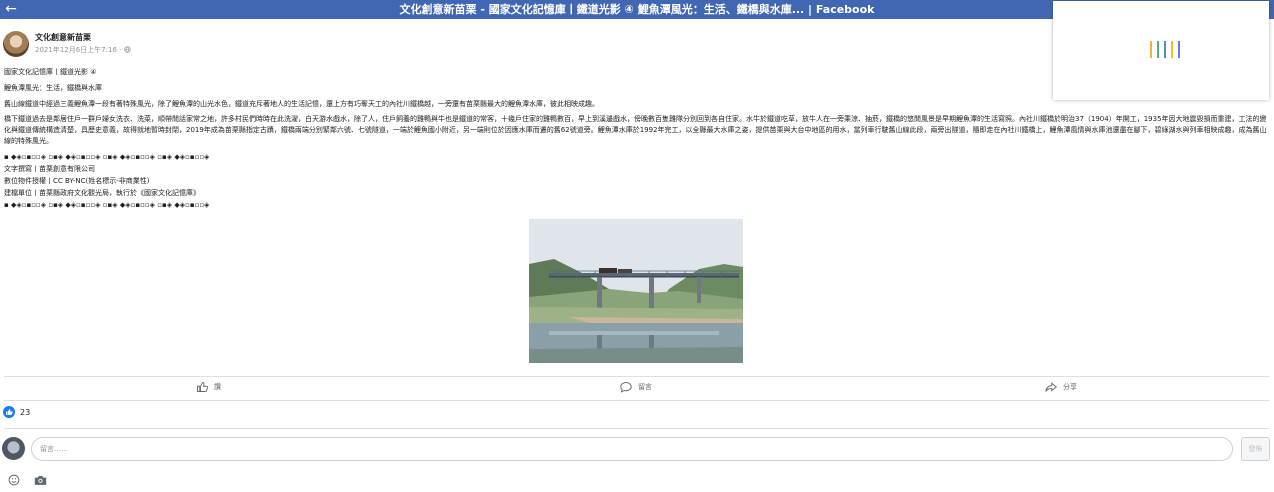 The width and height of the screenshot is (1274, 492). I want to click on post-line: 鯉魚潭風光：生活，鐵橋與水庫, so click(53, 88).